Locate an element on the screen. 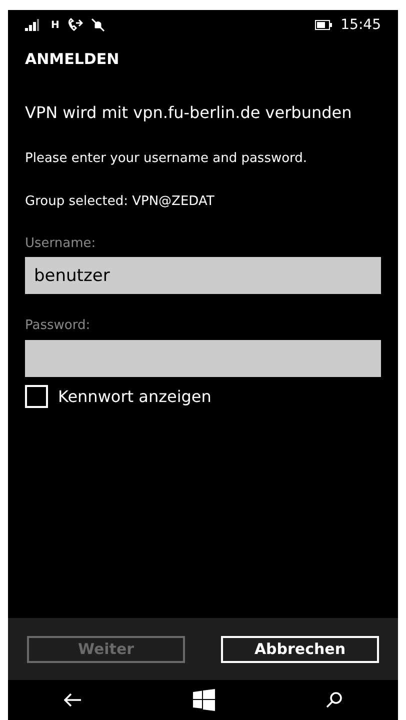  field-label: Password: is located at coordinates (58, 326).